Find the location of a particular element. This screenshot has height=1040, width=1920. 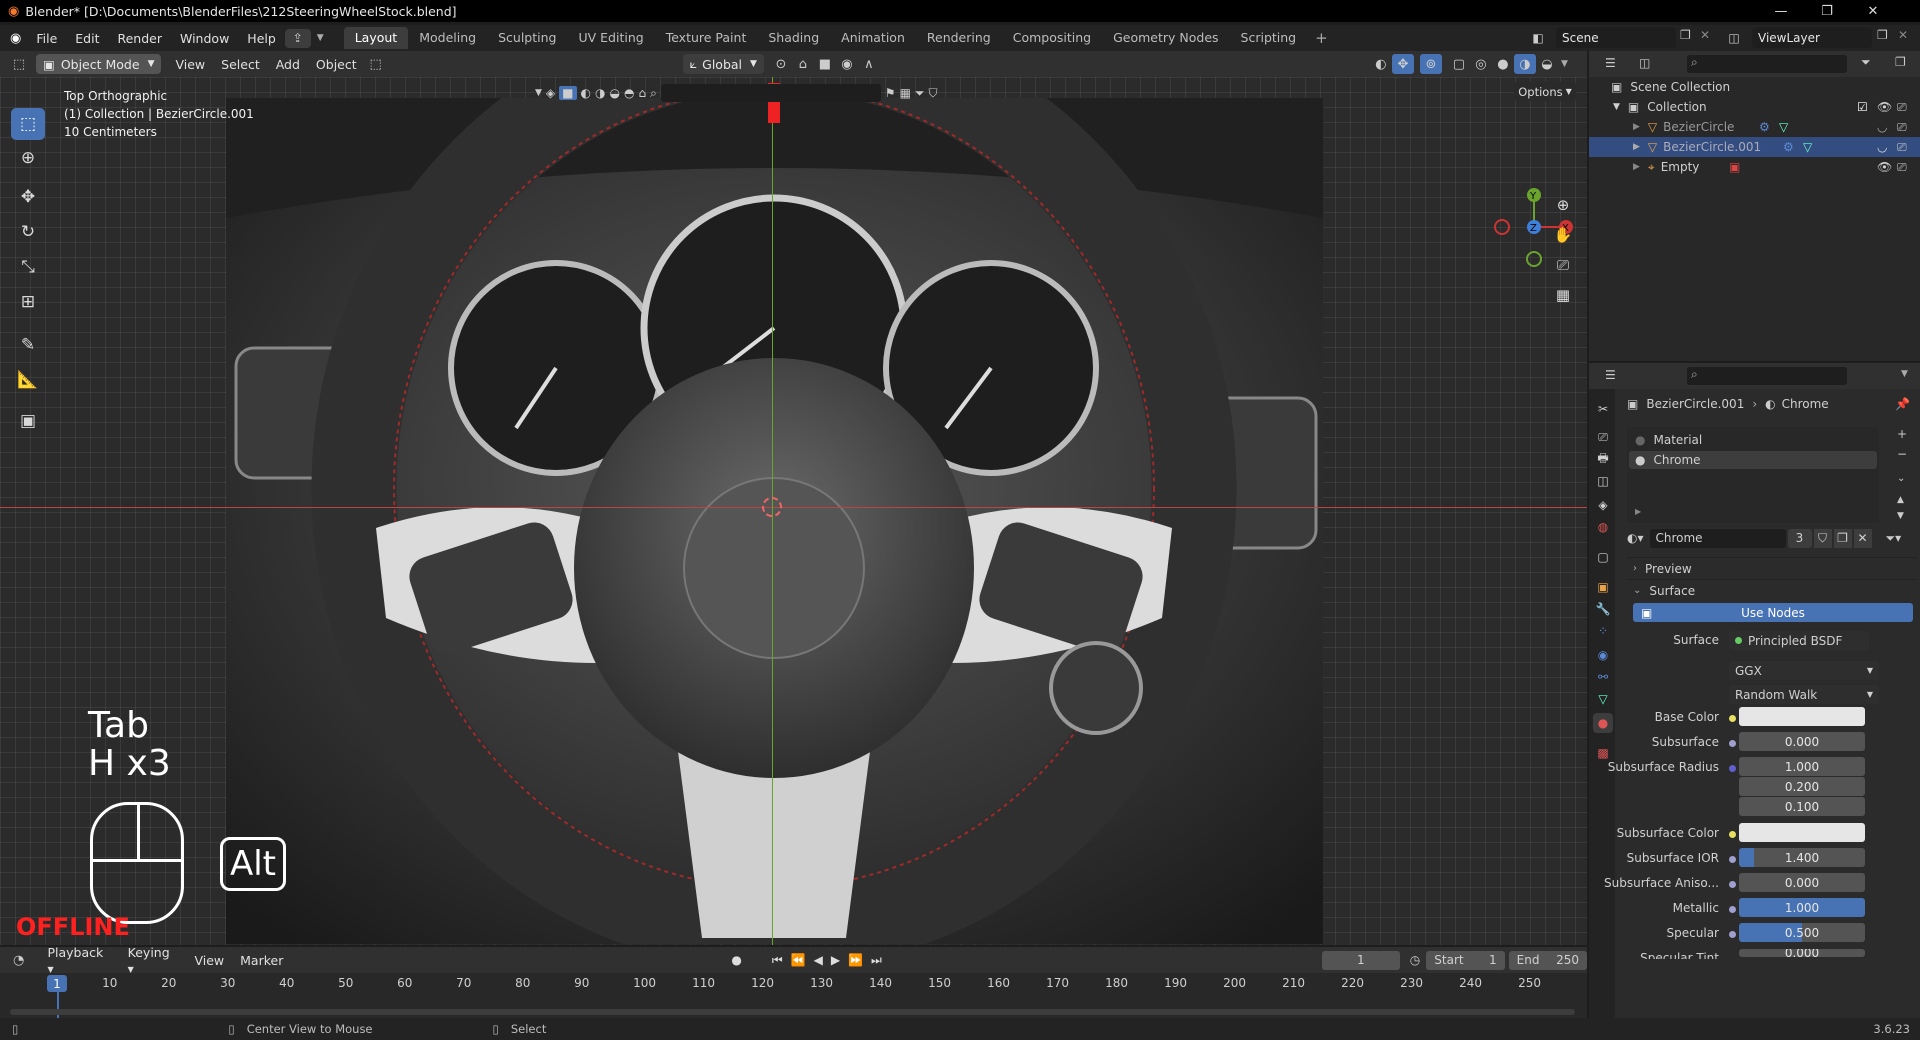

clock-icon: ◷ is located at coordinates (1415, 960).